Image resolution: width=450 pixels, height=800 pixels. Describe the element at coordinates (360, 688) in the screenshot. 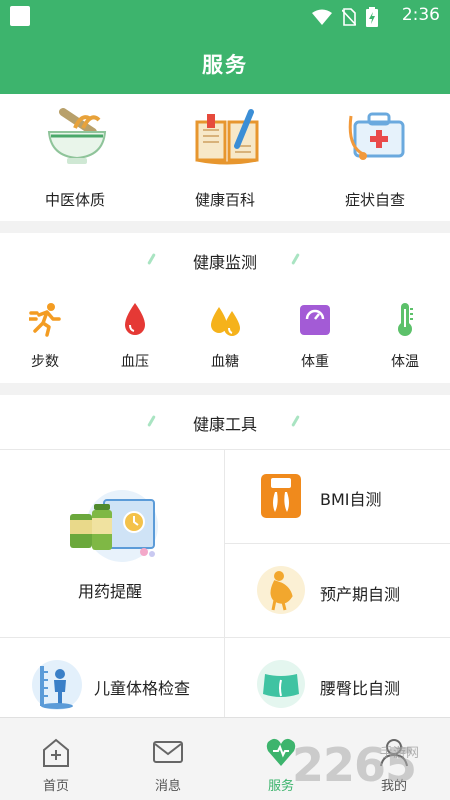

I see `tool-label: 腰臀比自测` at that location.